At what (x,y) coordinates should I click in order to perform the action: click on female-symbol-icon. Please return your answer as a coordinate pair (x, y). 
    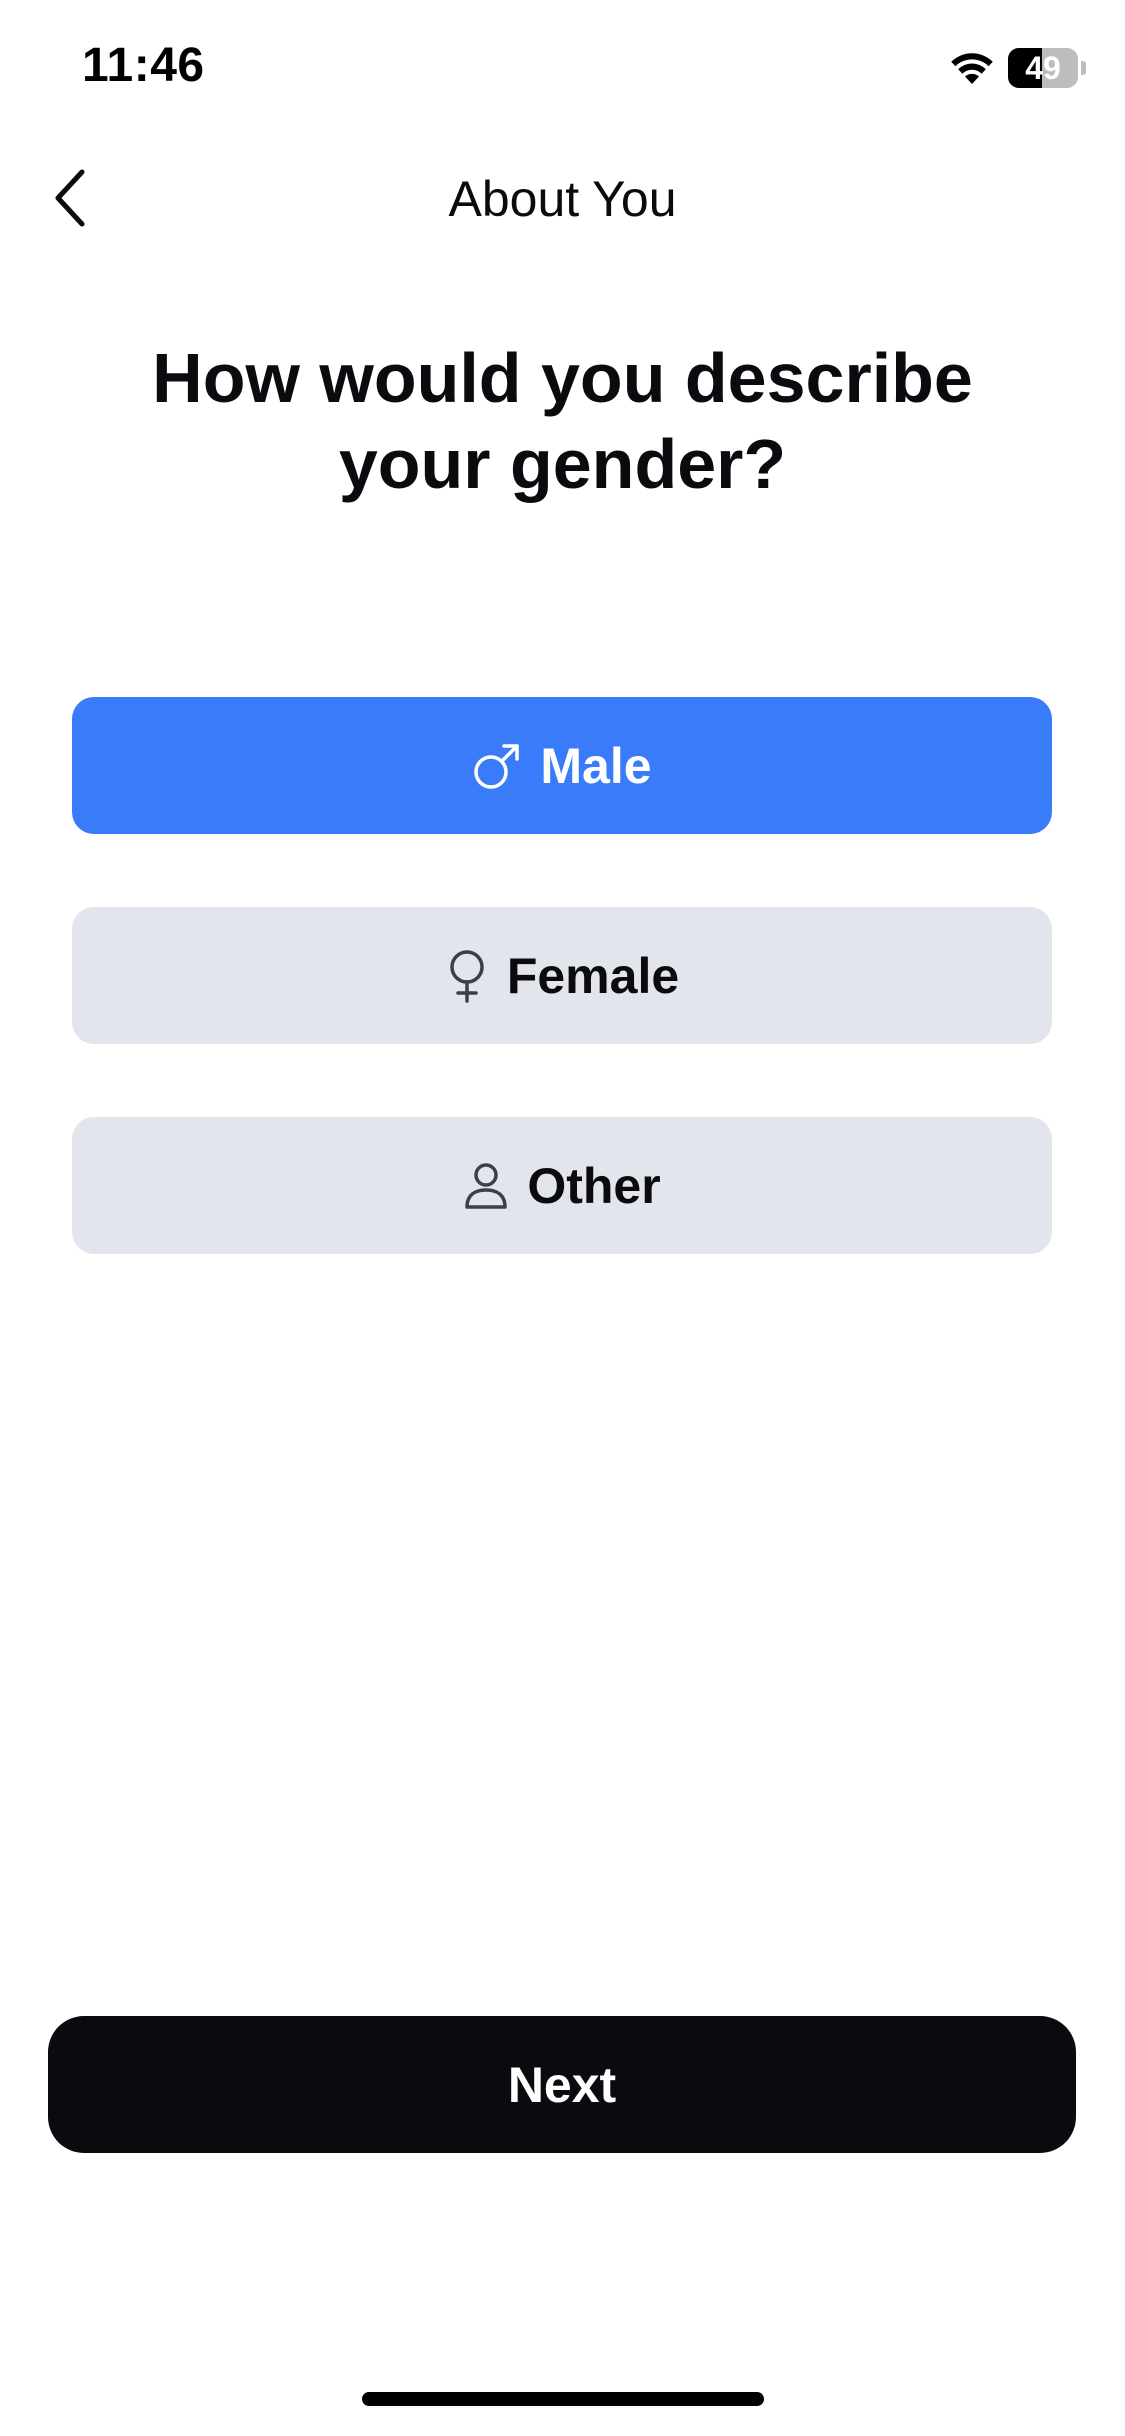
    Looking at the image, I should click on (467, 976).